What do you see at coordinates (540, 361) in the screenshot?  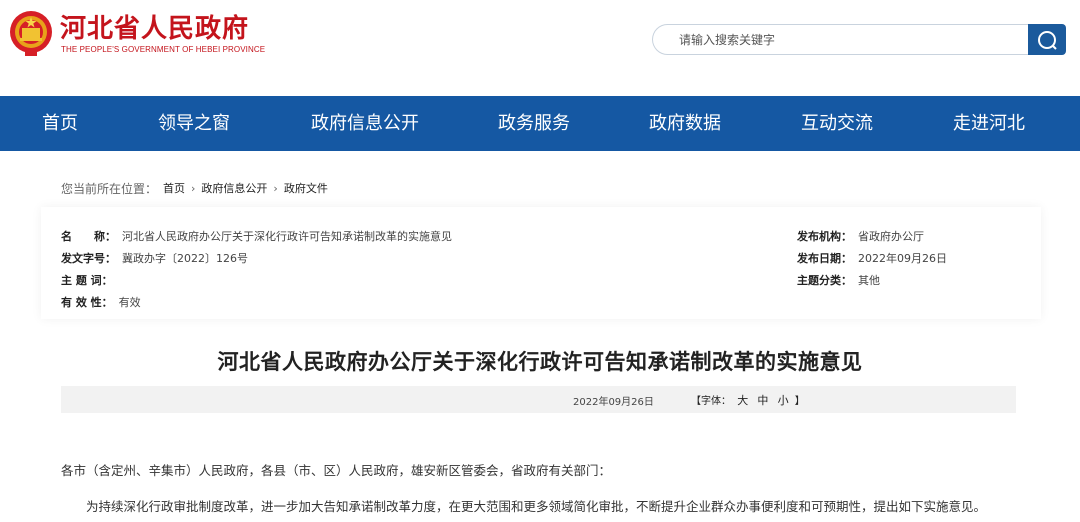 I see `article-title: 河北省人民政府办公厅关于深化行政许可告知承诺制改革的实施意见` at bounding box center [540, 361].